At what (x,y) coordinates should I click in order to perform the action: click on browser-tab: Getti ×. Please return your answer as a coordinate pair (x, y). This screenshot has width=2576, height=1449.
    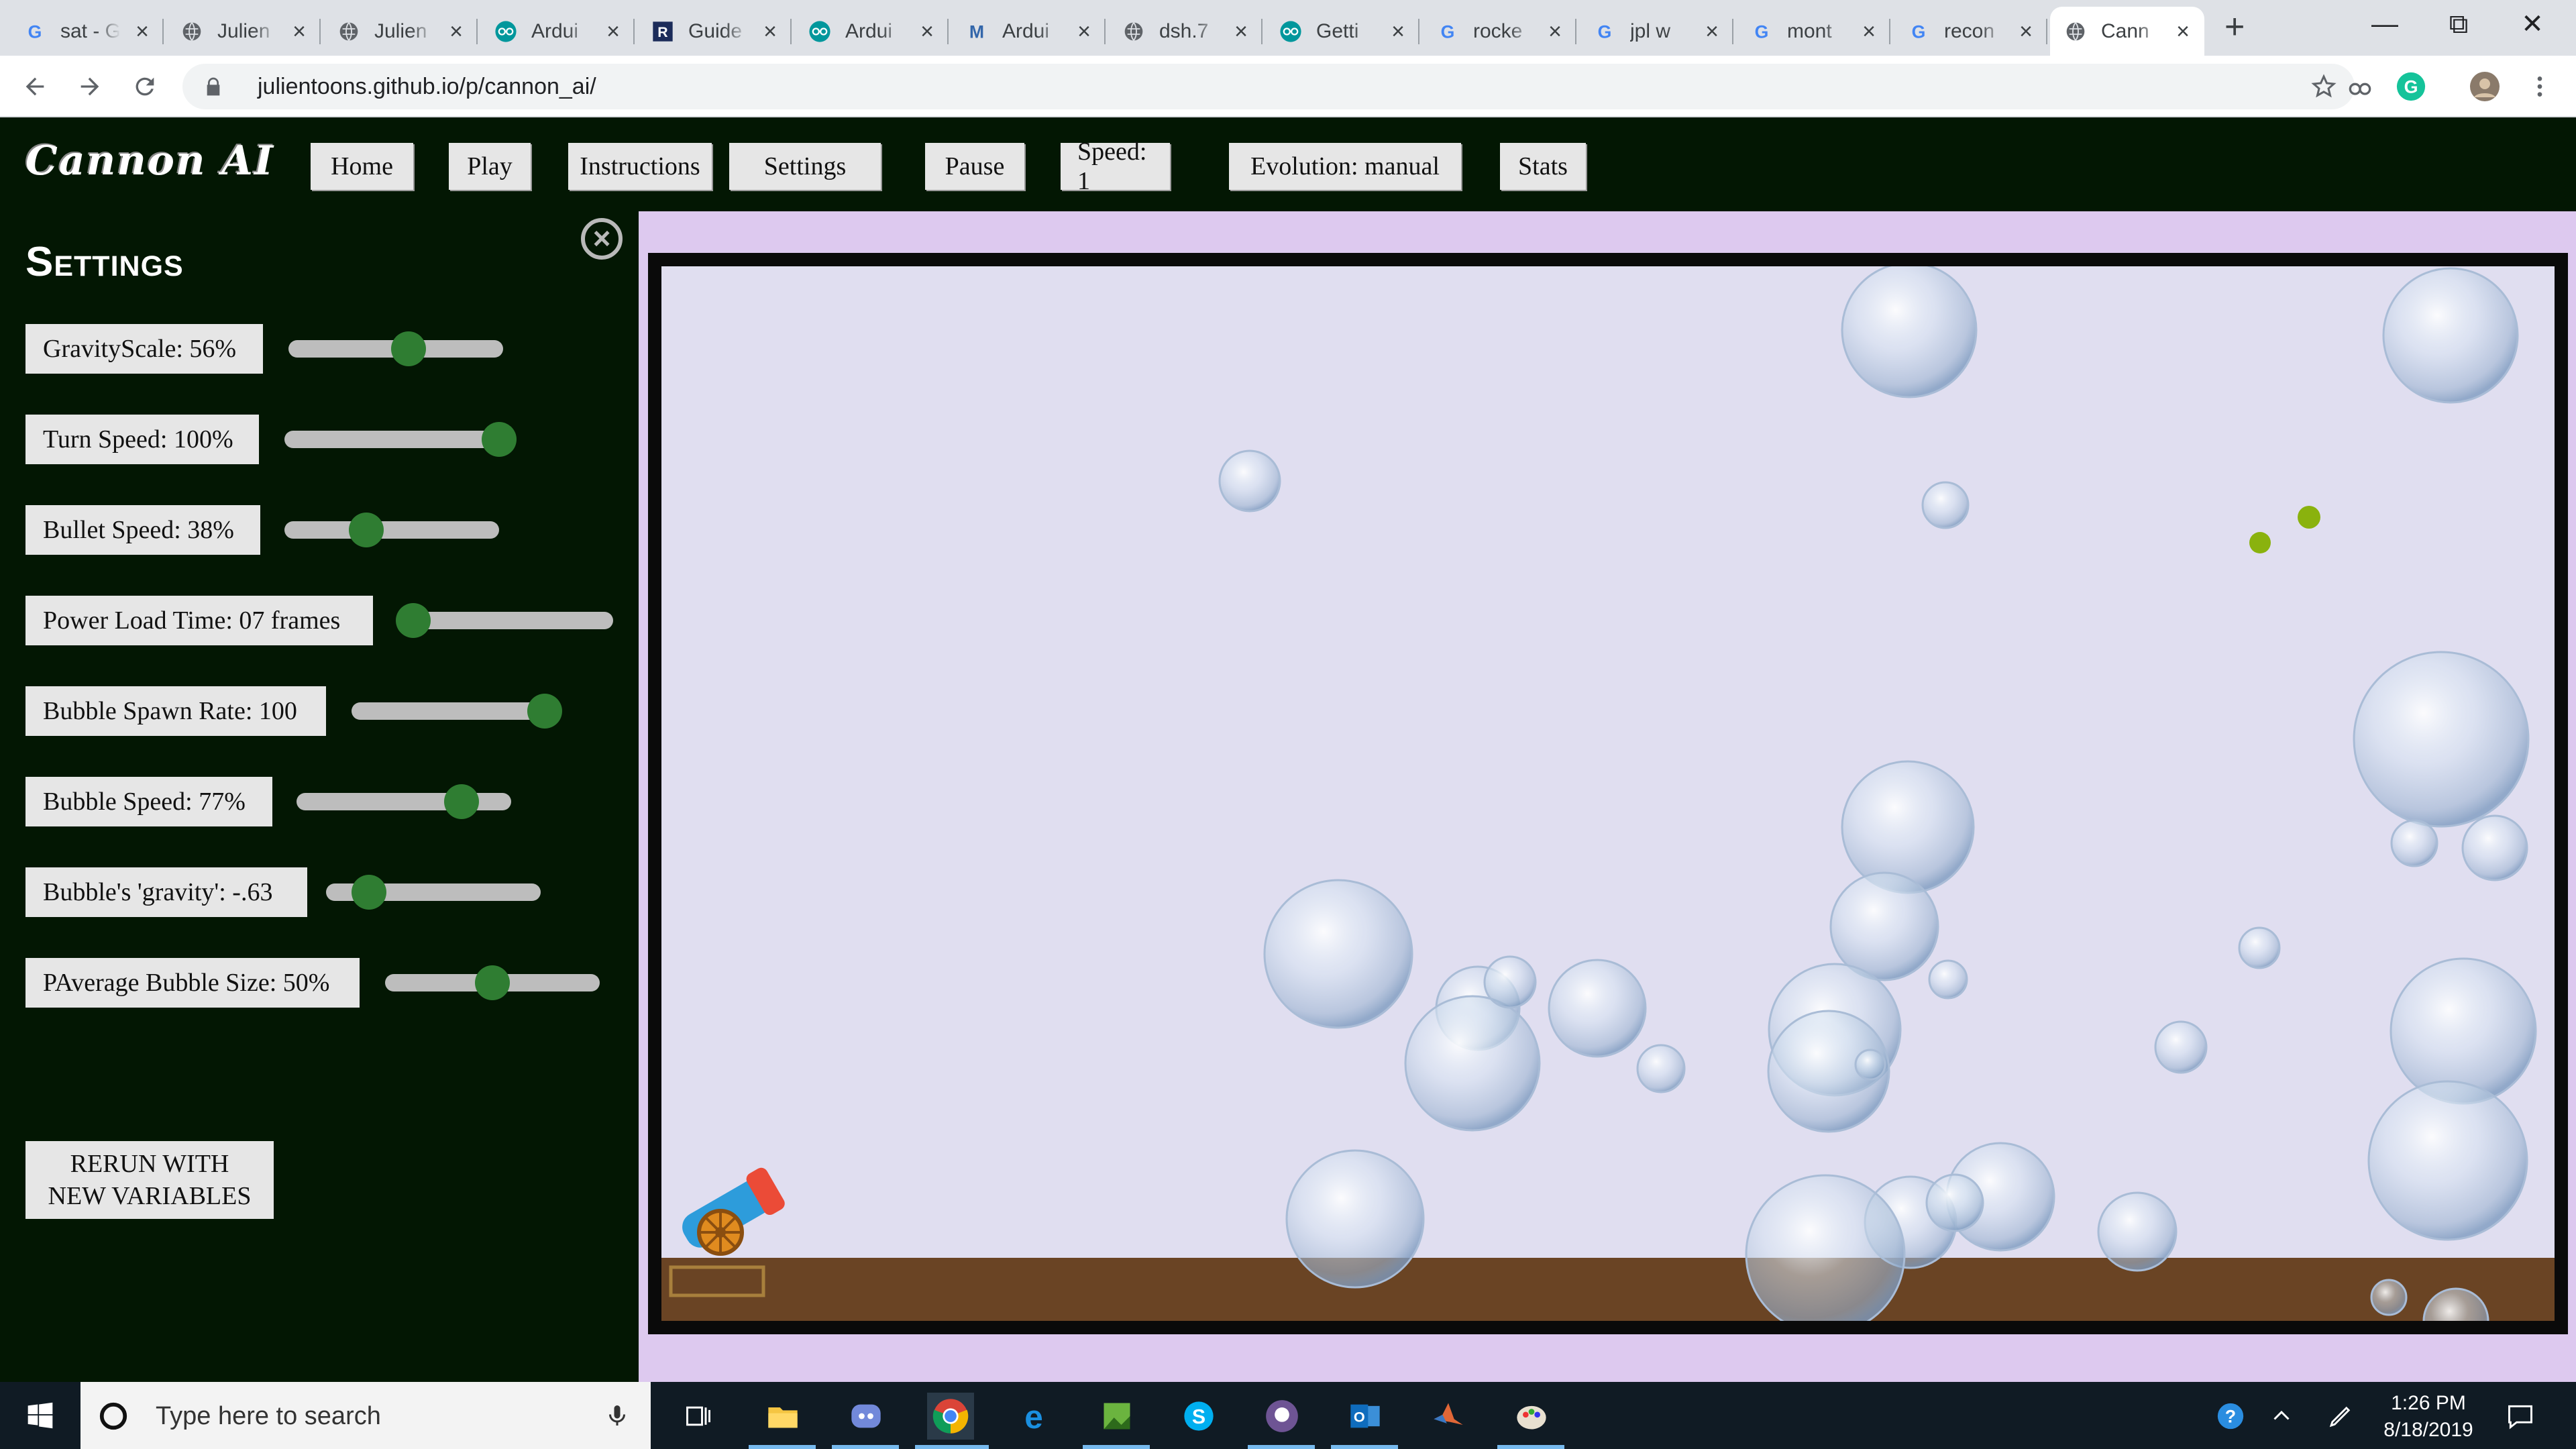
    Looking at the image, I should click on (1342, 31).